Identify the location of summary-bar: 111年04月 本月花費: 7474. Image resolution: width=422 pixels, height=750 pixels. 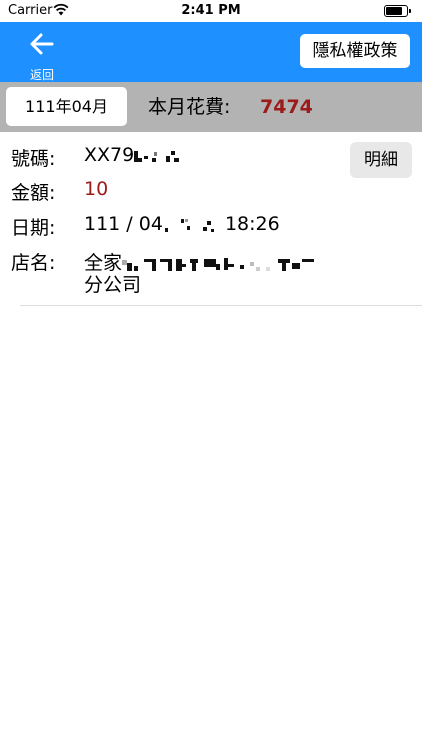
(211, 107).